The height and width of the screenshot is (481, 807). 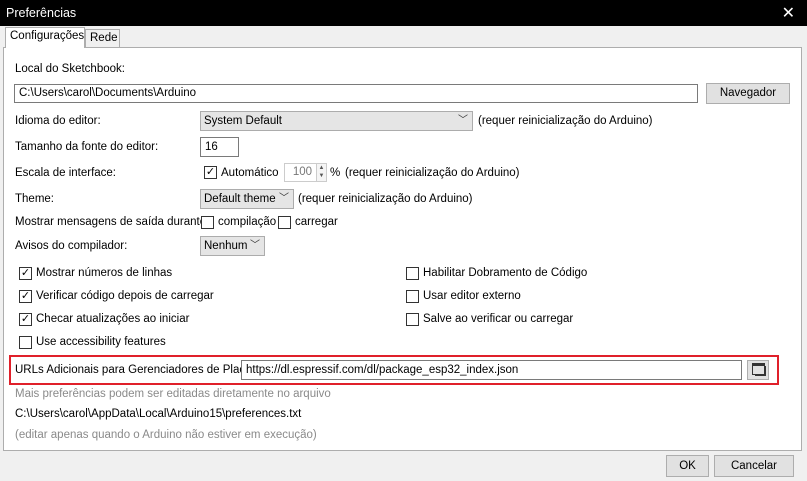 I want to click on sketchbook-path-input: C:\Users\carol\Documents\Arduino, so click(x=356, y=93).